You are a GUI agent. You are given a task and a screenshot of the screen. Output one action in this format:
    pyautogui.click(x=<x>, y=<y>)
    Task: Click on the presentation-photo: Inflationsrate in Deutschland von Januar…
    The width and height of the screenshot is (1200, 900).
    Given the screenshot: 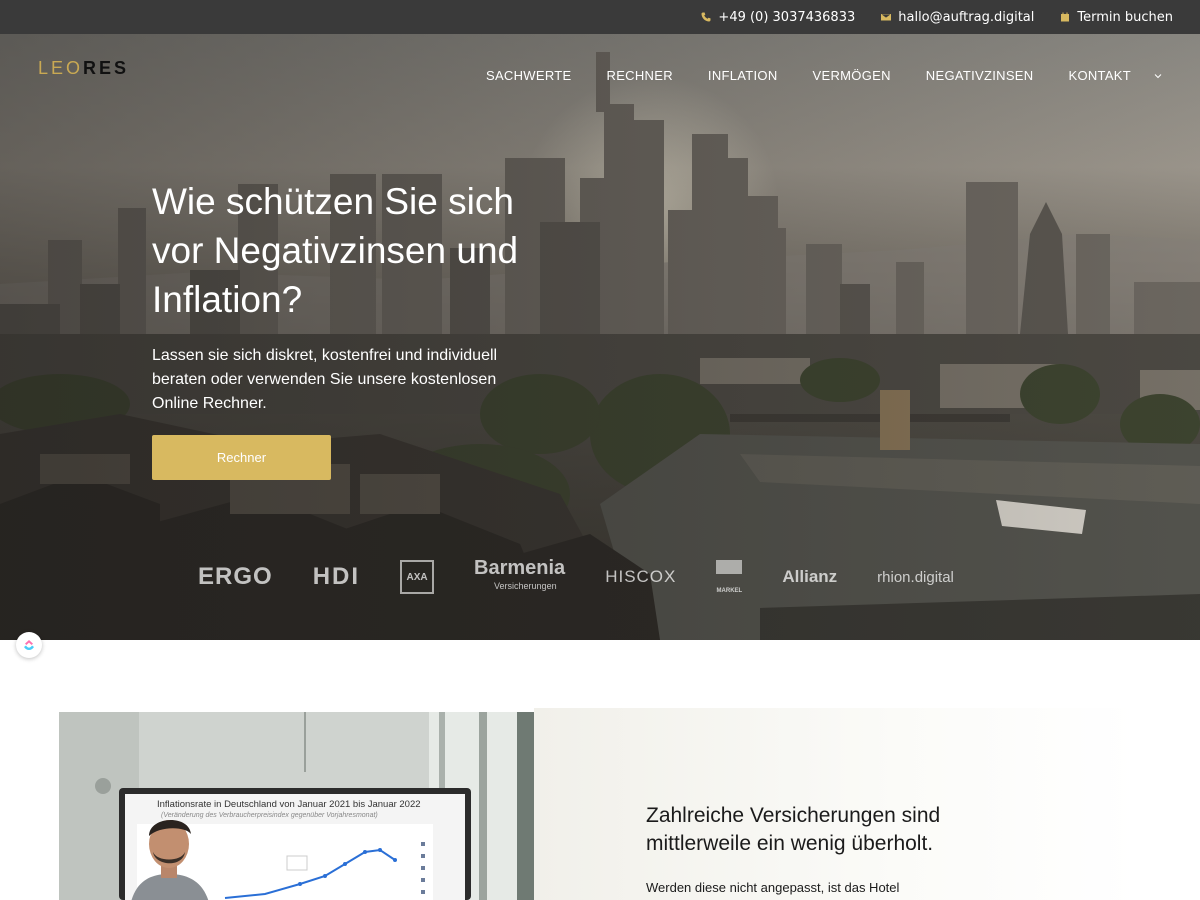 What is the action you would take?
    pyautogui.click(x=296, y=806)
    